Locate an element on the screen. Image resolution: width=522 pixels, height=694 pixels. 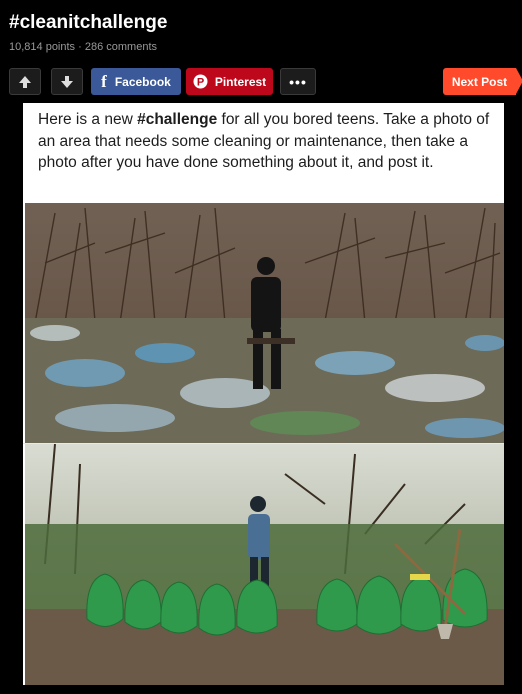
facebook-share-button: f Facebook is located at coordinates (136, 81).